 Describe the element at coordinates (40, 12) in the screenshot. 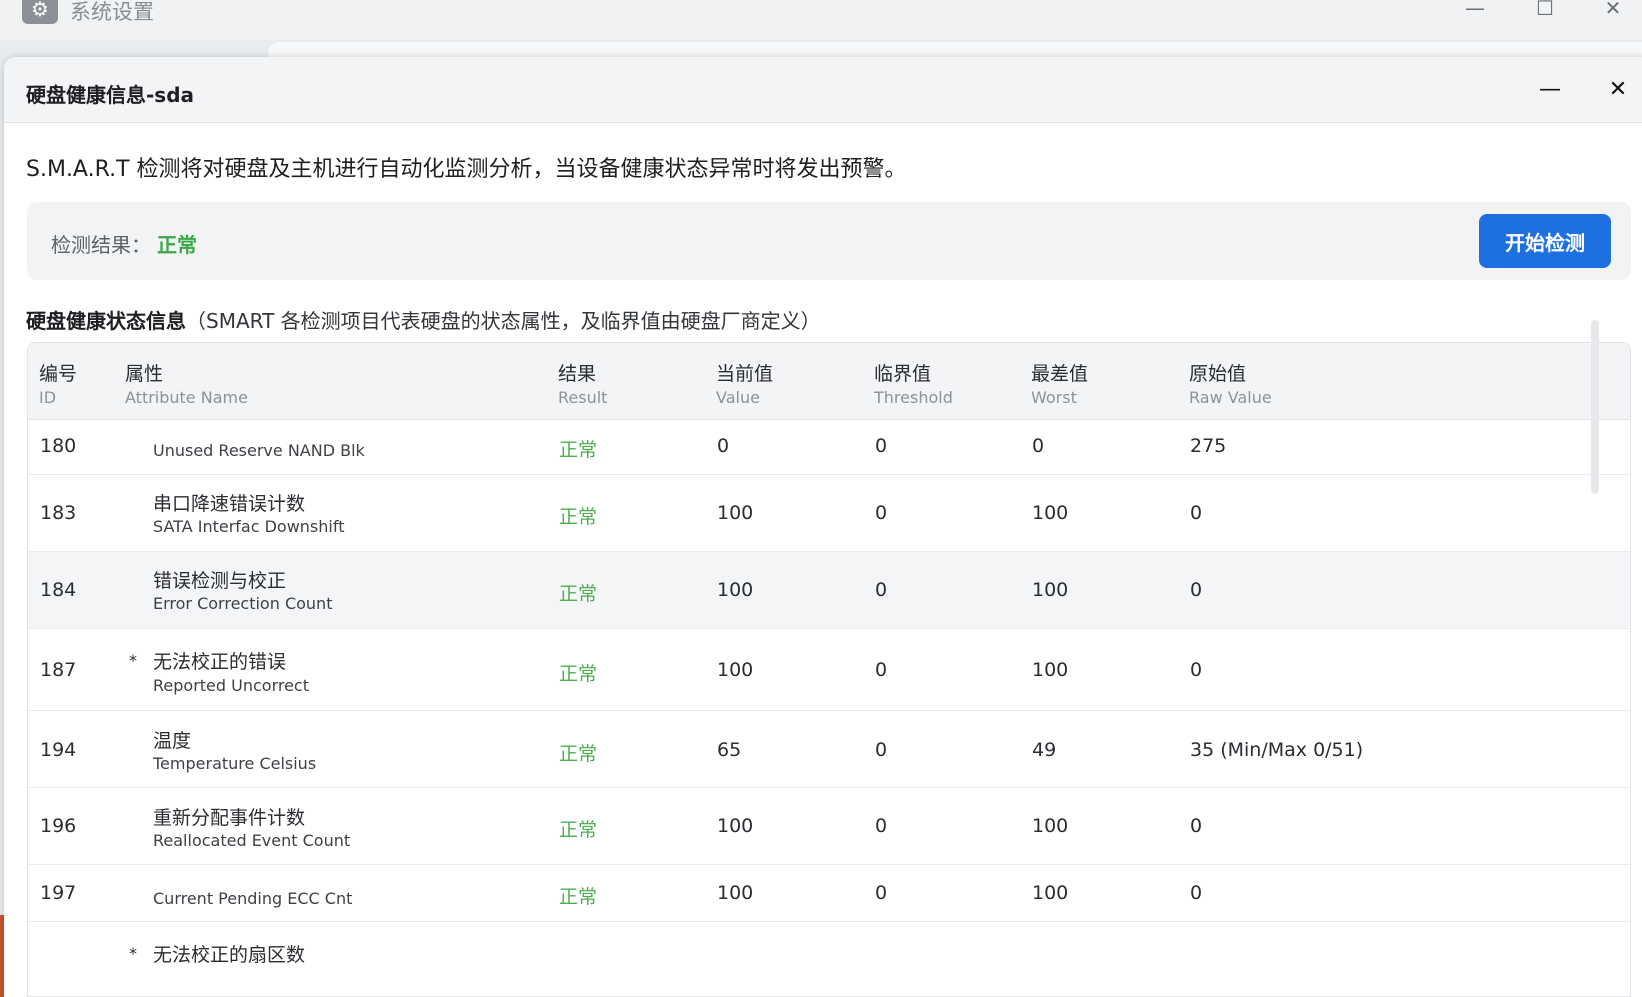

I see `gear-icon: ⚙` at that location.